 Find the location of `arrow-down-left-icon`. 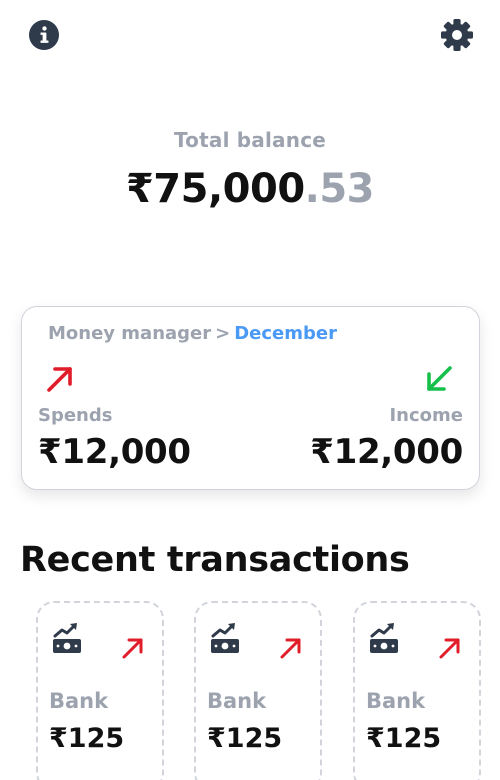

arrow-down-left-icon is located at coordinates (439, 378).